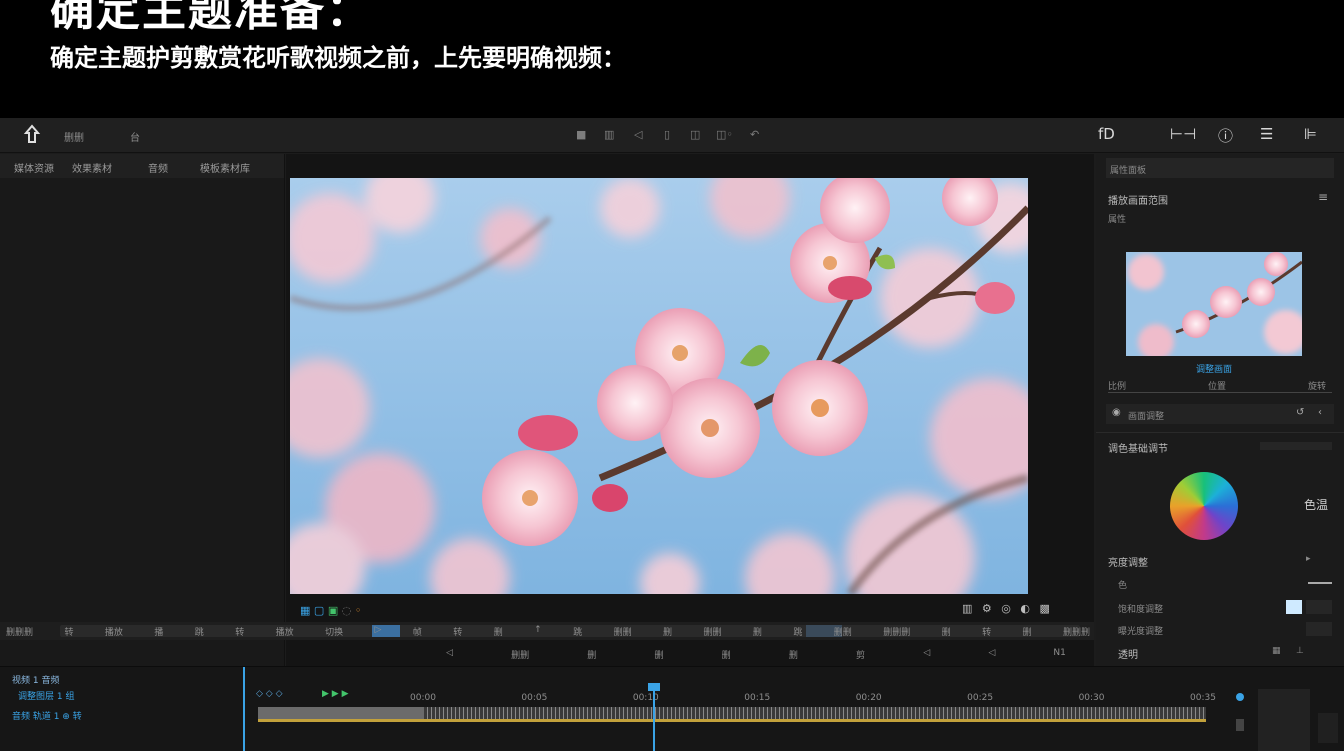  I want to click on track-row-2: 调整图层 1 组, so click(46, 695).